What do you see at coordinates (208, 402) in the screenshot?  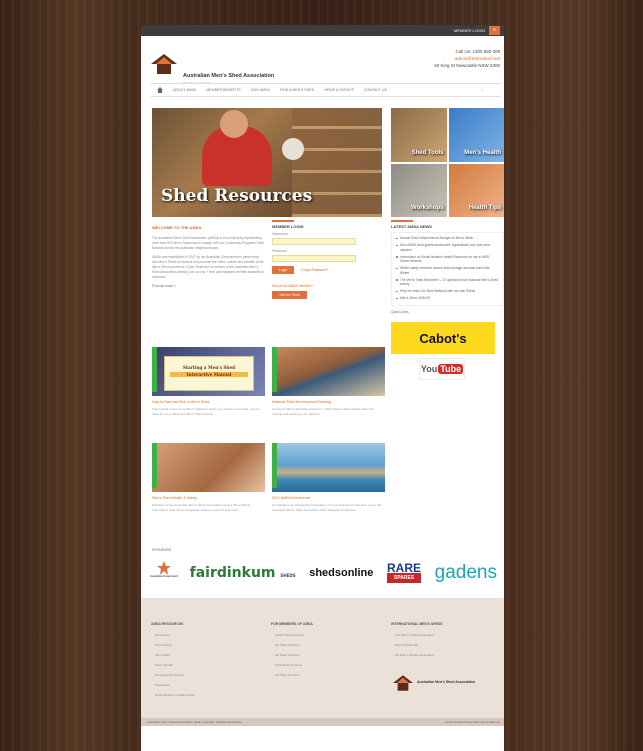 I see `card-title: How to Start and Run a Men's Shed` at bounding box center [208, 402].